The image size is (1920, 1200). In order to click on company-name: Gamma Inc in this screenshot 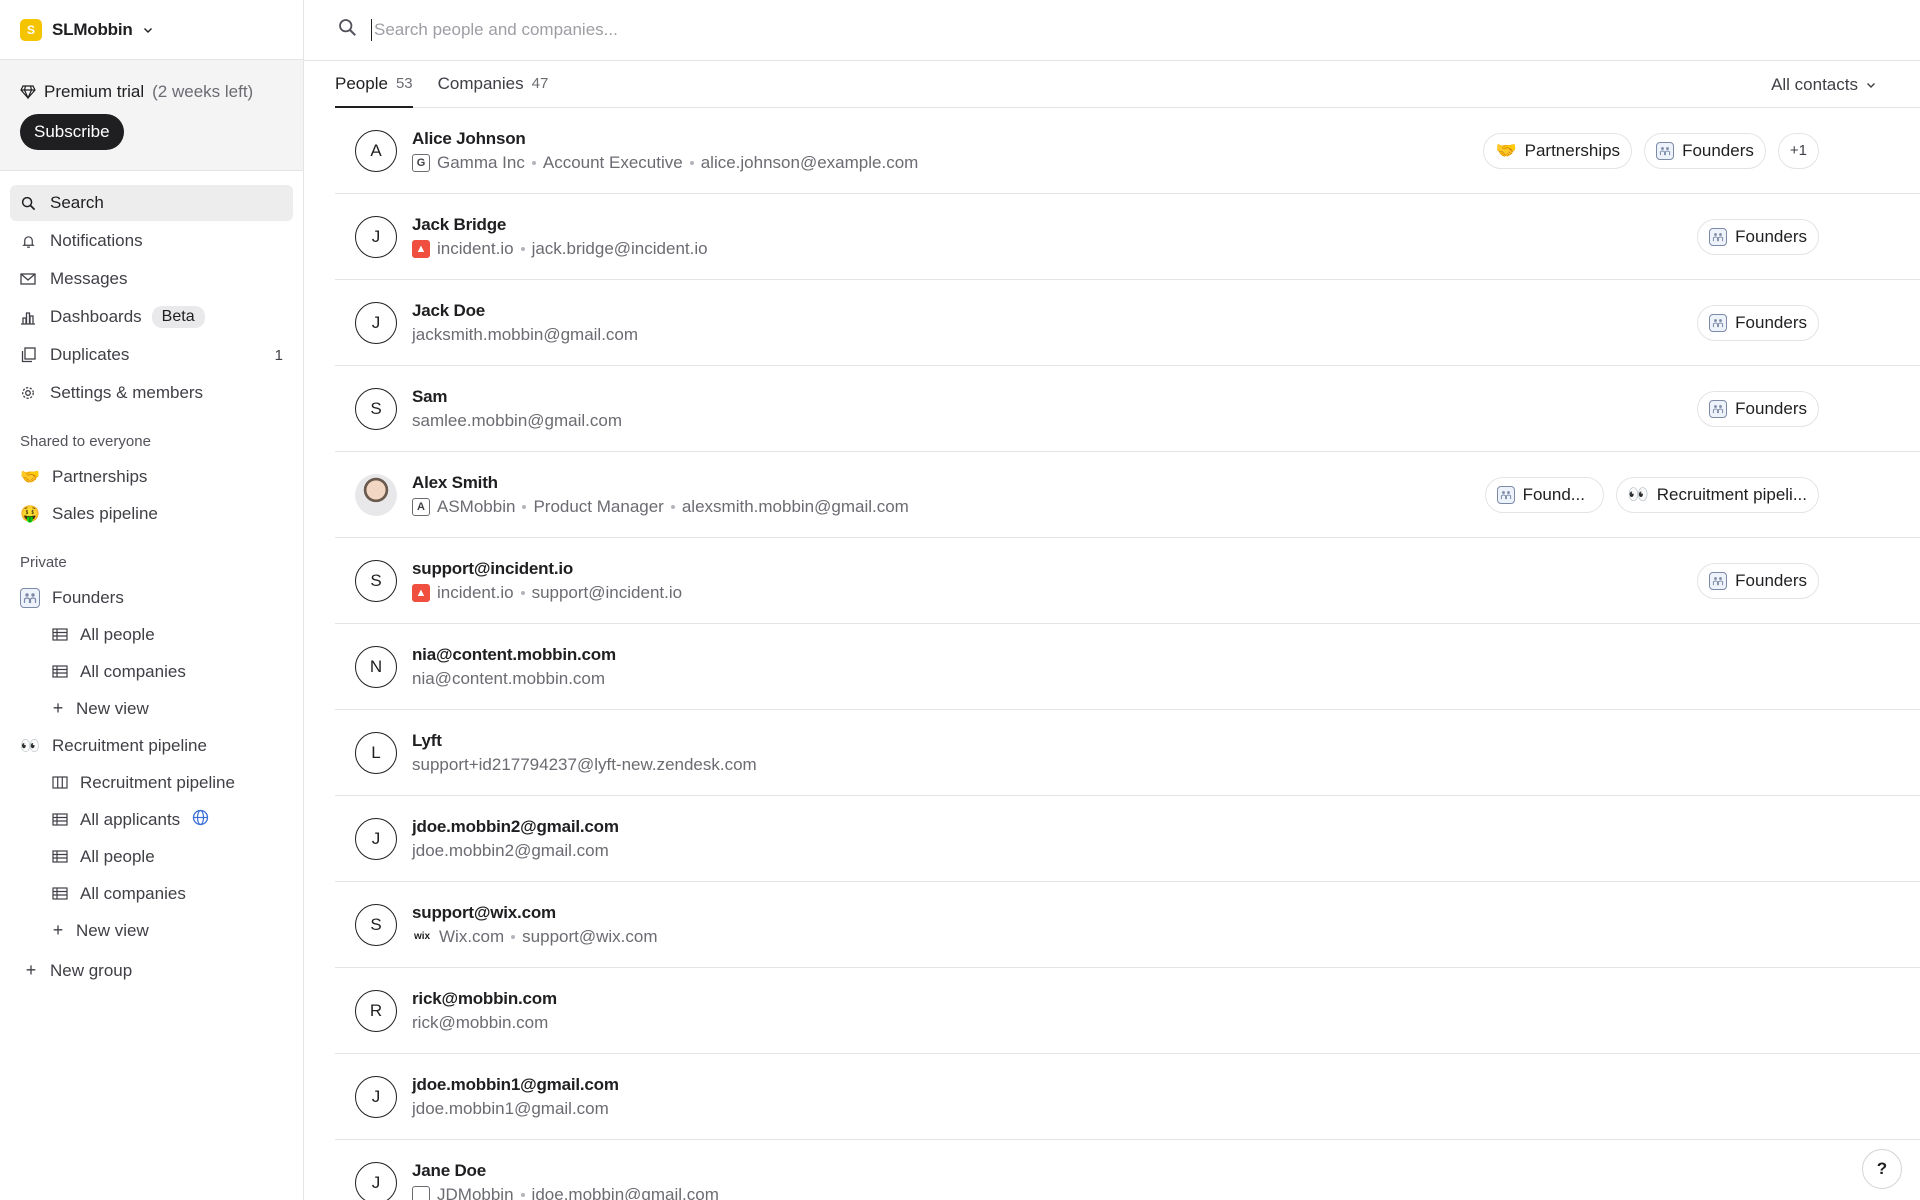, I will do `click(481, 162)`.